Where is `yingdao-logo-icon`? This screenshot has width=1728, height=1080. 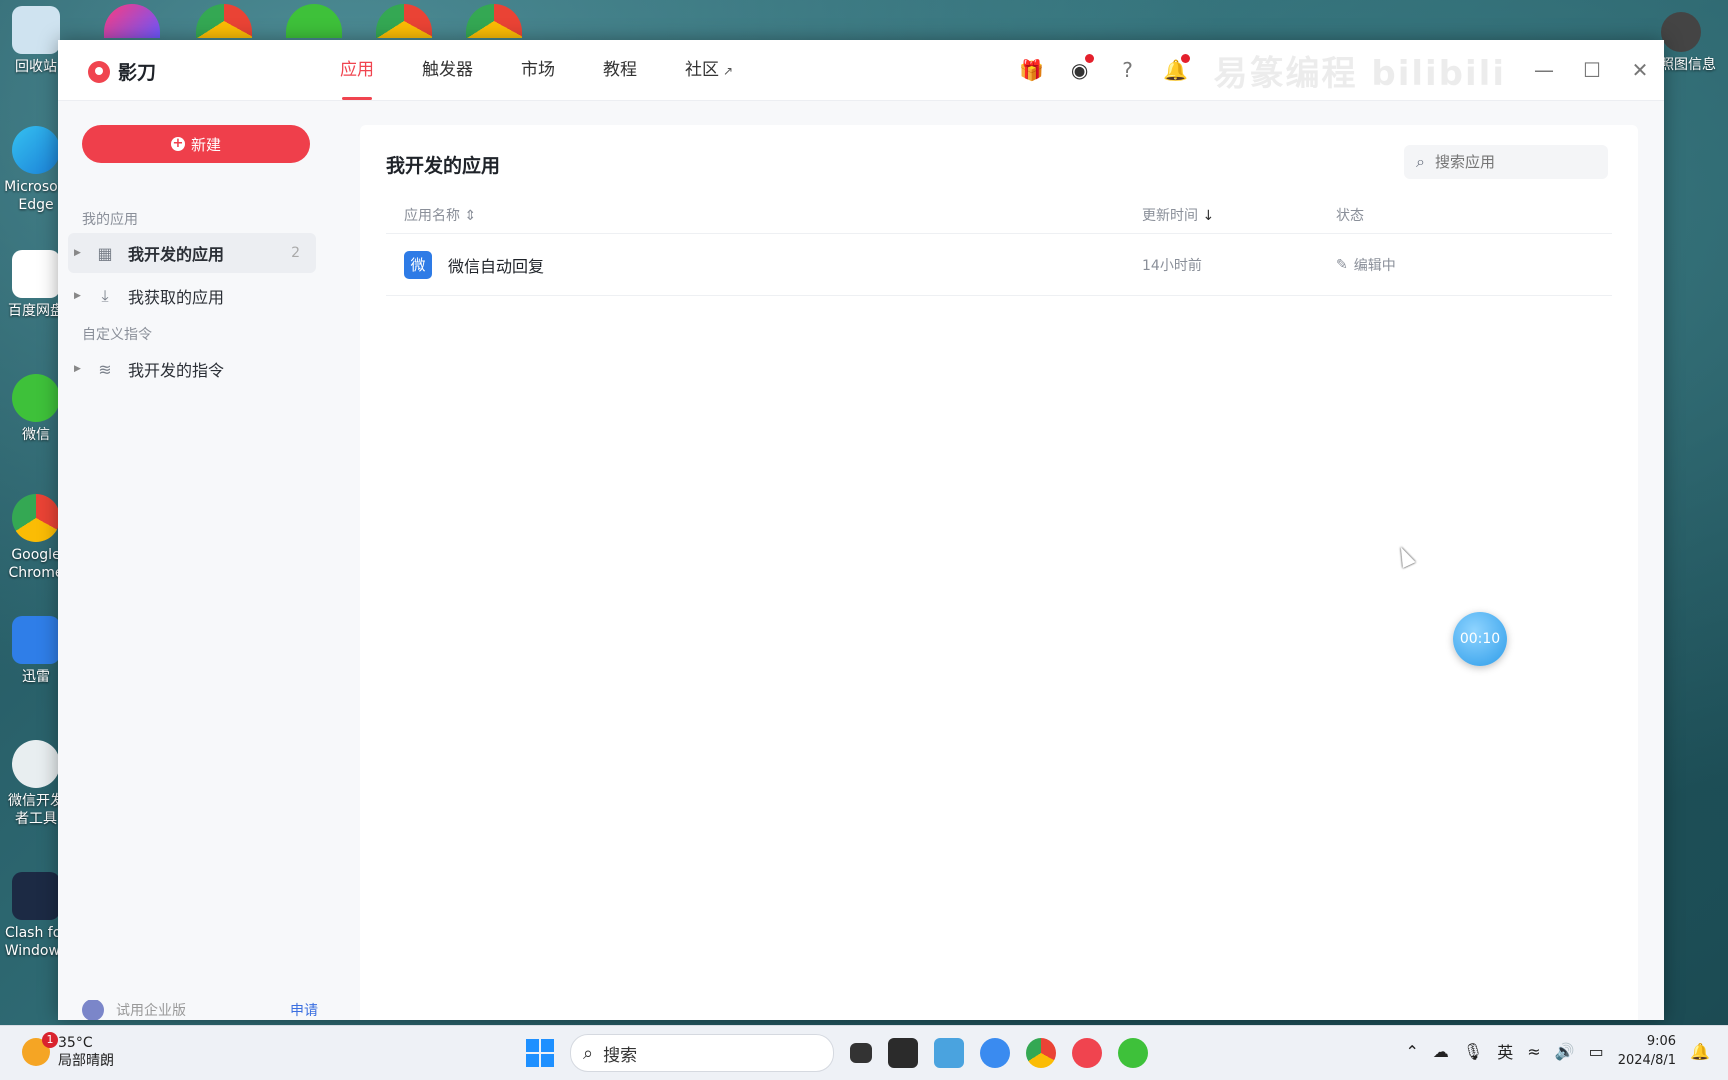
yingdao-logo-icon is located at coordinates (99, 71).